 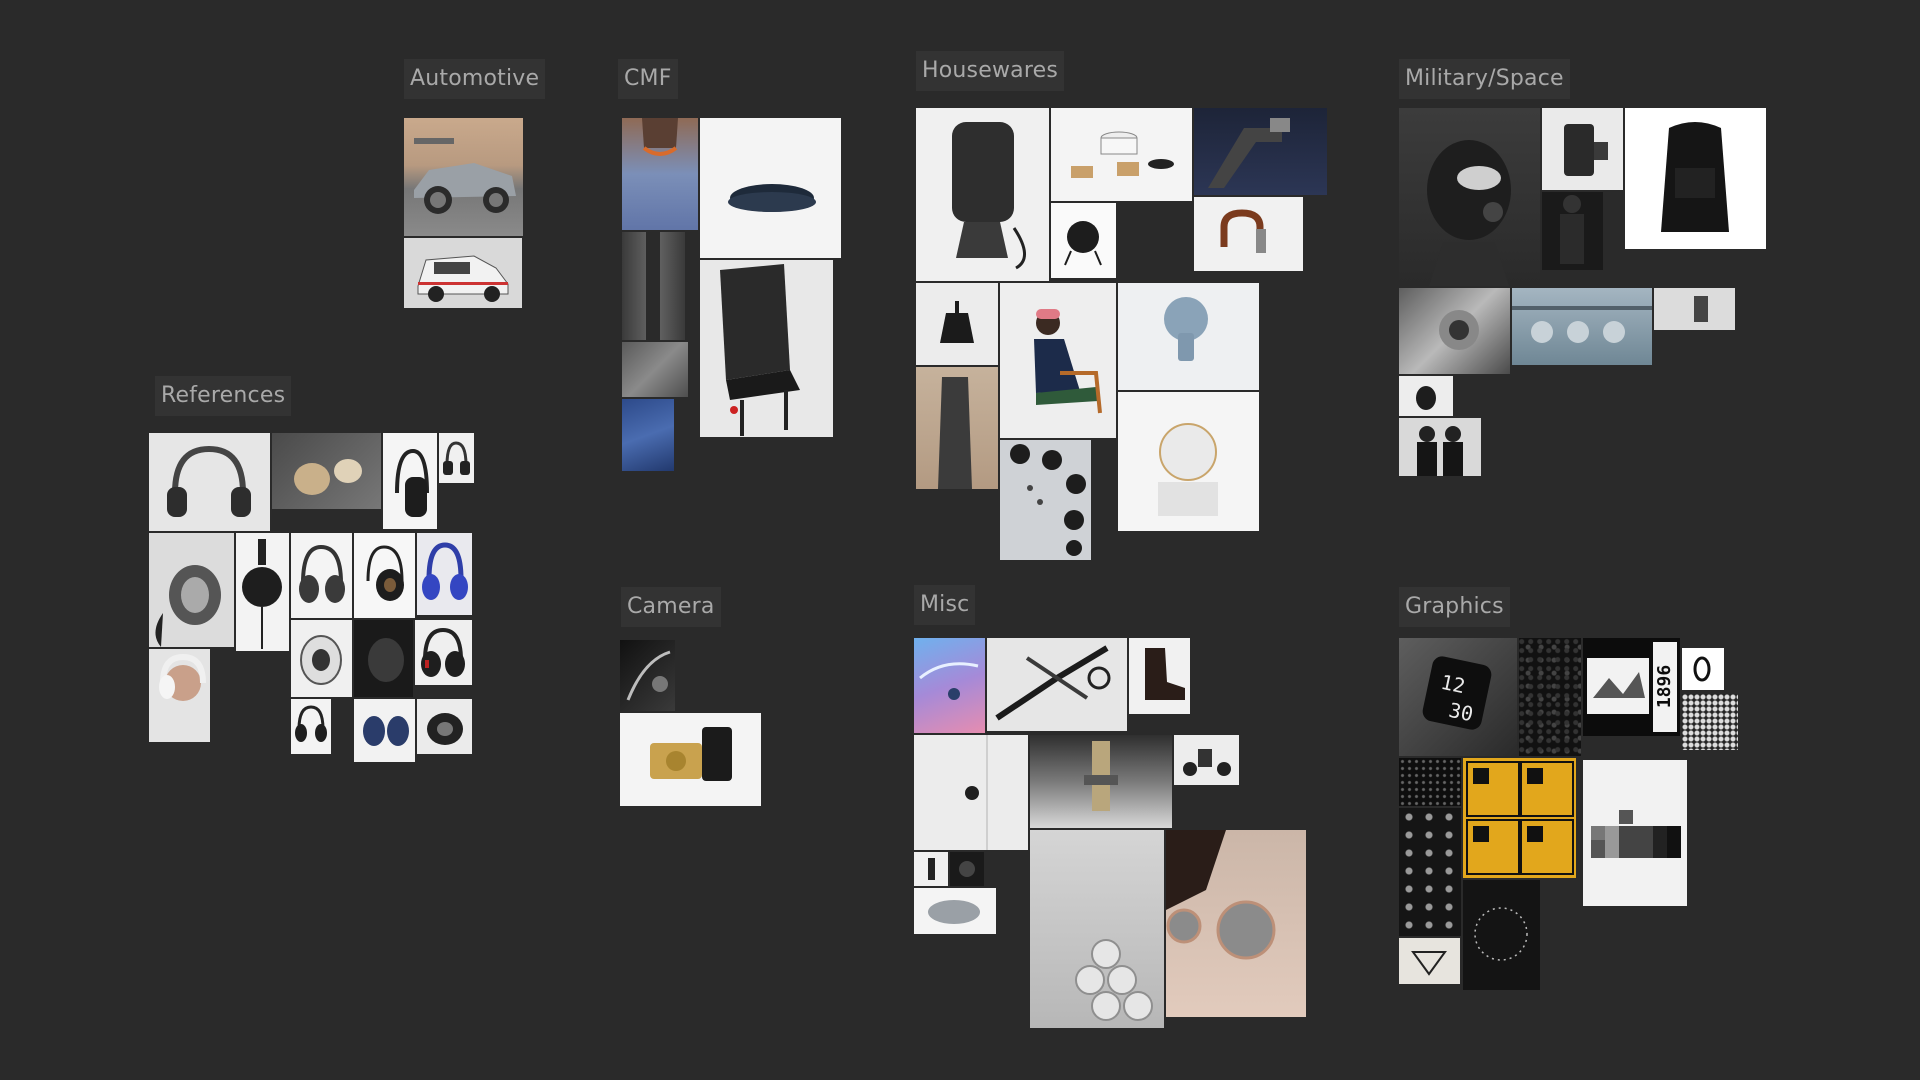 What do you see at coordinates (1260, 151) in the screenshot?
I see `housewares-image-dark-tap` at bounding box center [1260, 151].